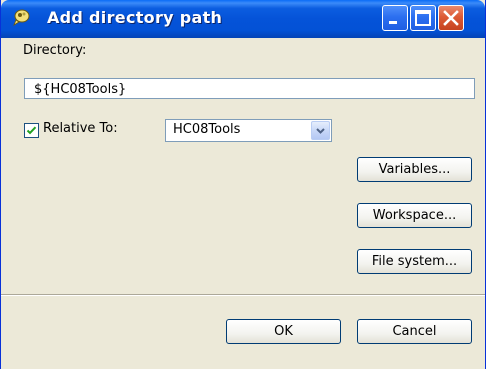 The width and height of the screenshot is (488, 369). I want to click on relative-to-checkbox, so click(31, 130).